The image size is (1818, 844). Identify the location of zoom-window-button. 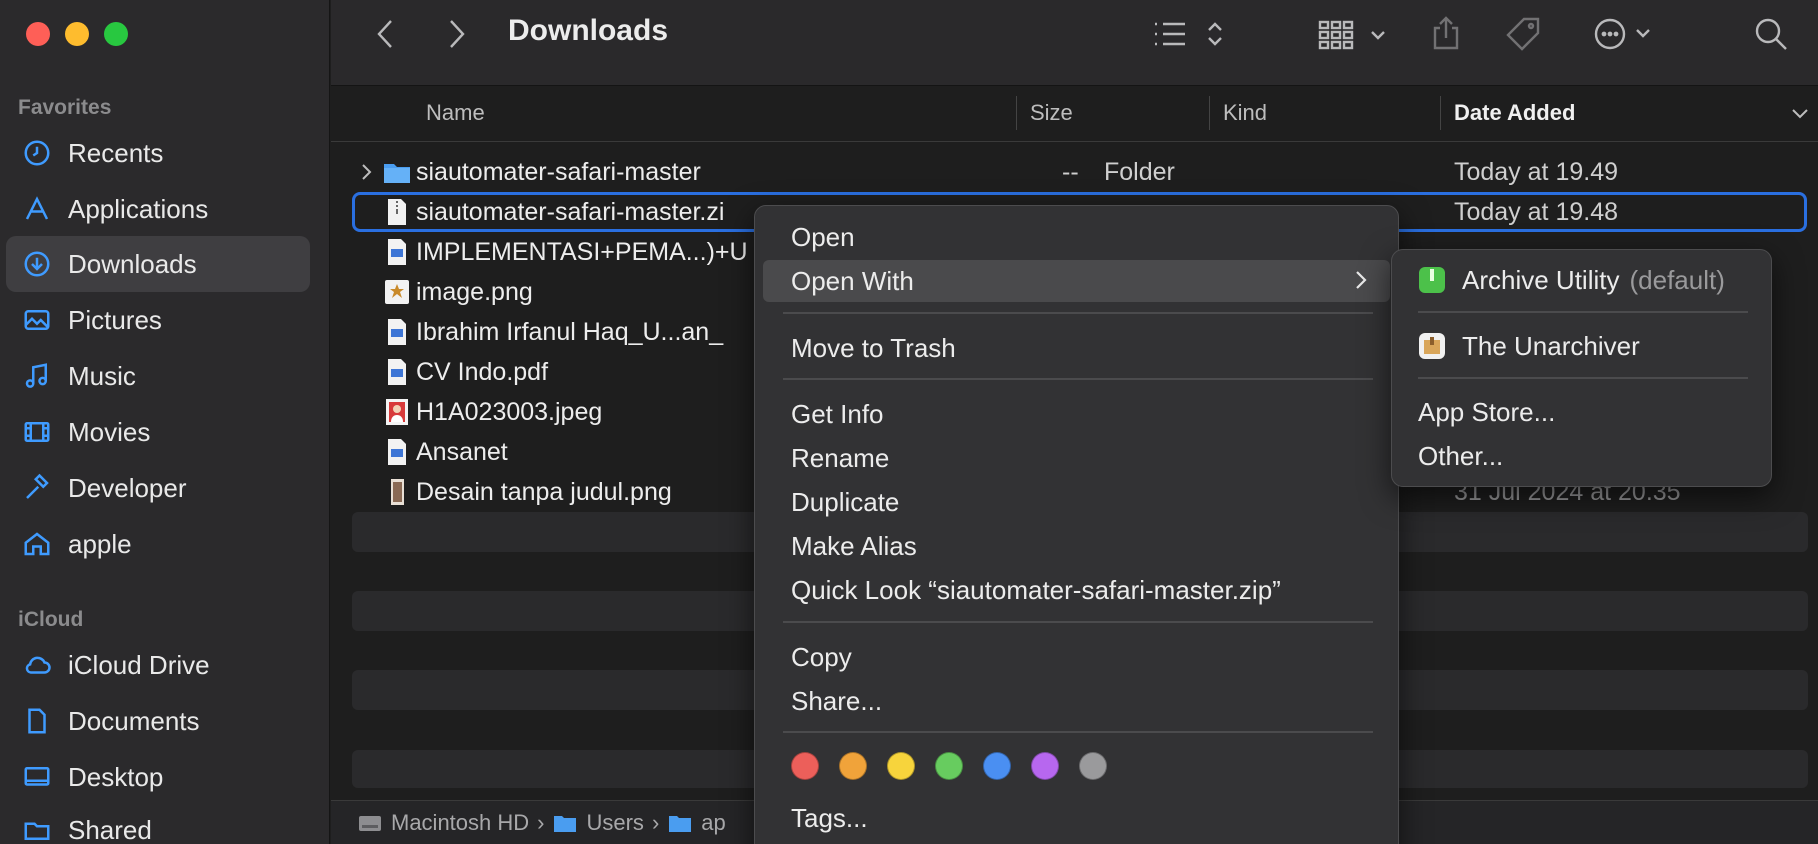
(116, 34).